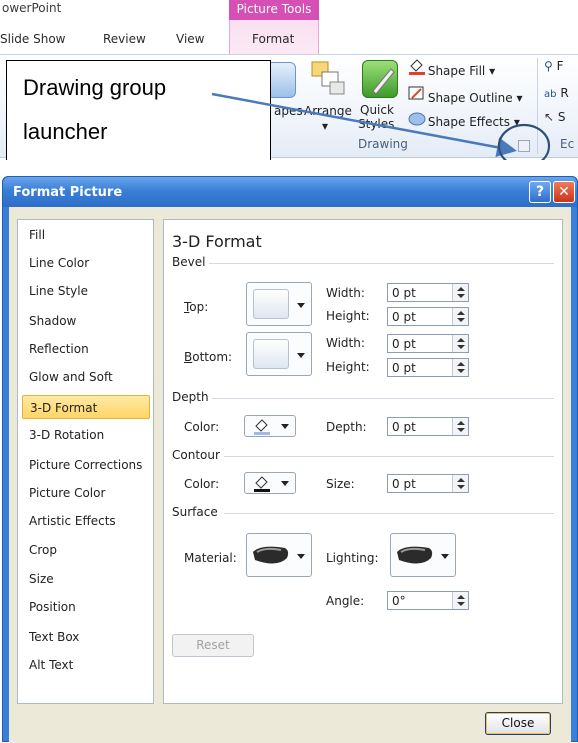 The image size is (578, 743). I want to click on top-height-label: Height:, so click(348, 316).